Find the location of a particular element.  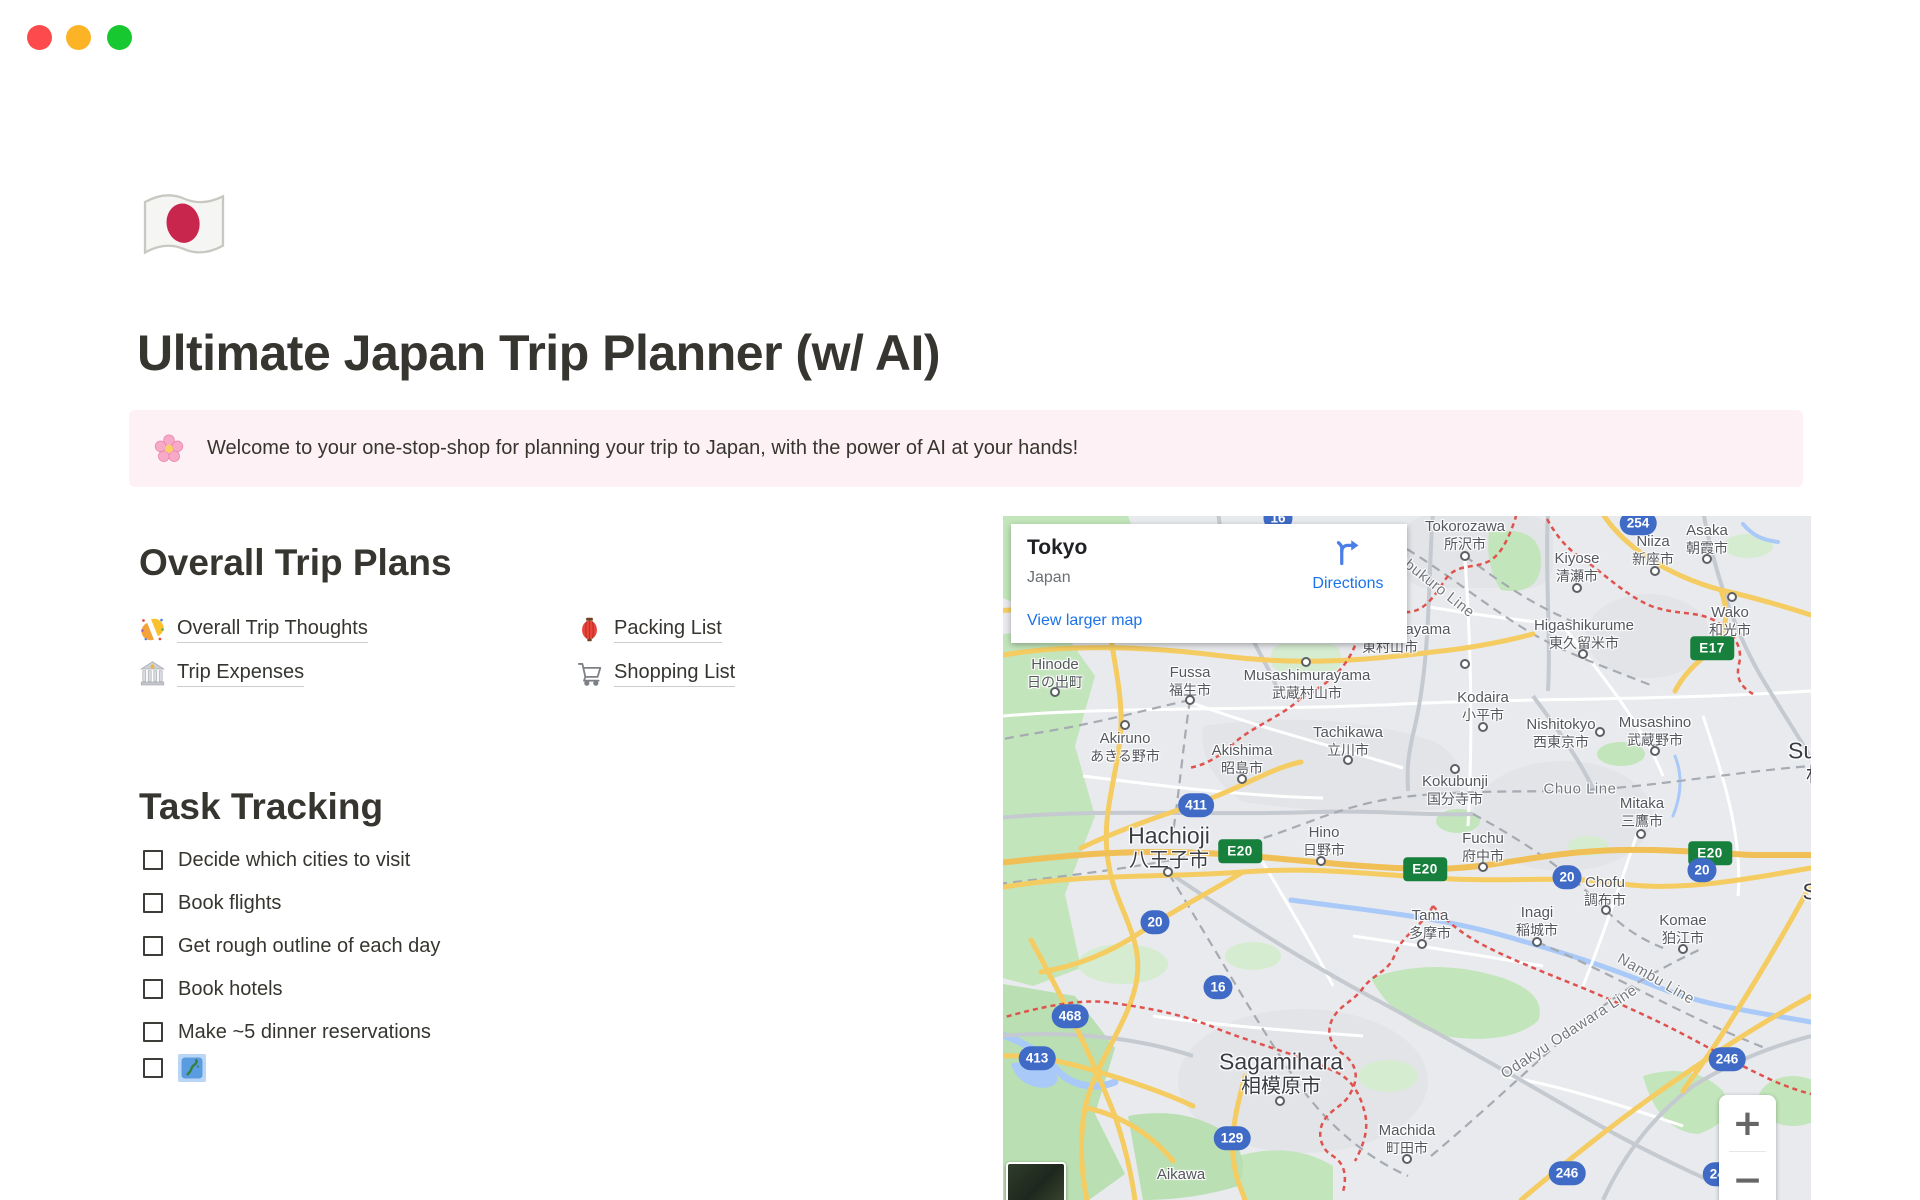

map-zoom-control: + − is located at coordinates (1747, 1147).